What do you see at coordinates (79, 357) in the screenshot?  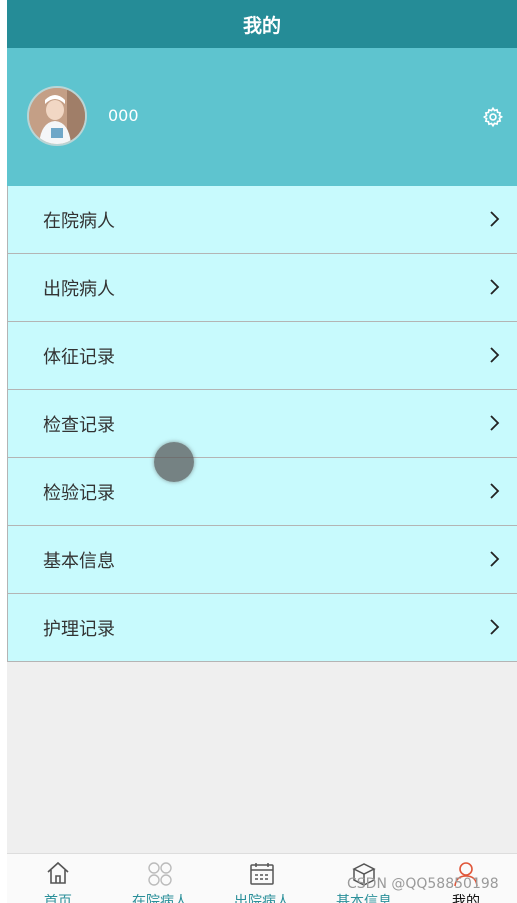 I see `menu-item-label: 体征记录` at bounding box center [79, 357].